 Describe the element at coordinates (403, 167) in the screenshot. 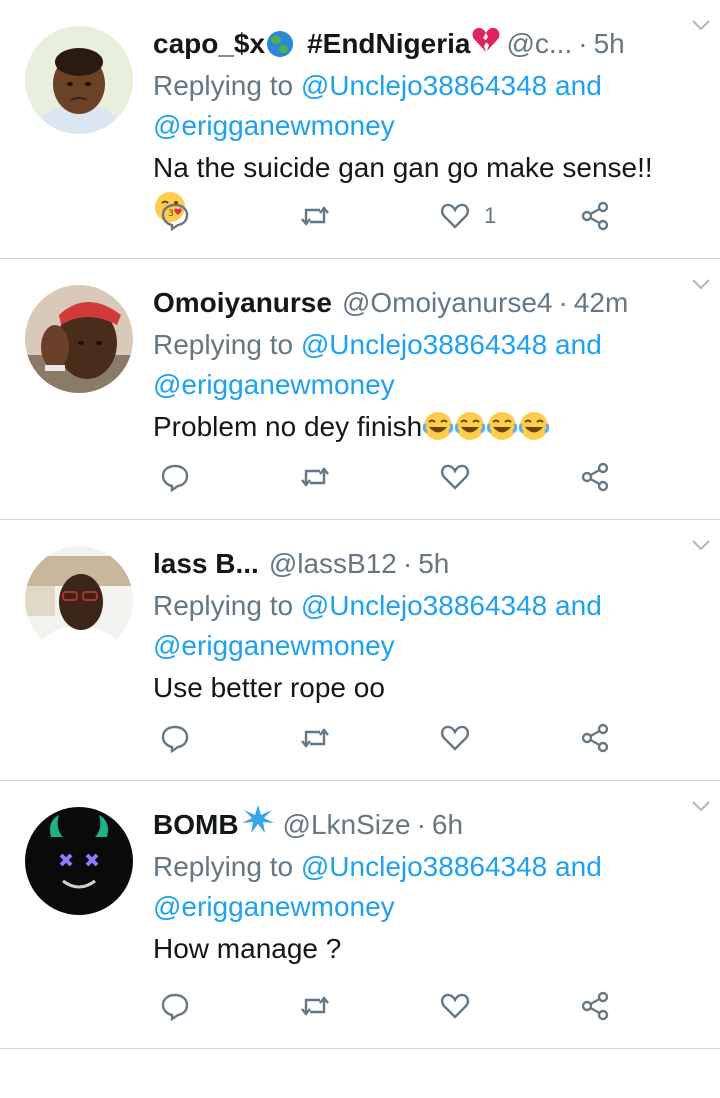

I see `tweet-text: Na the suicide gan gan go make sense!!` at that location.